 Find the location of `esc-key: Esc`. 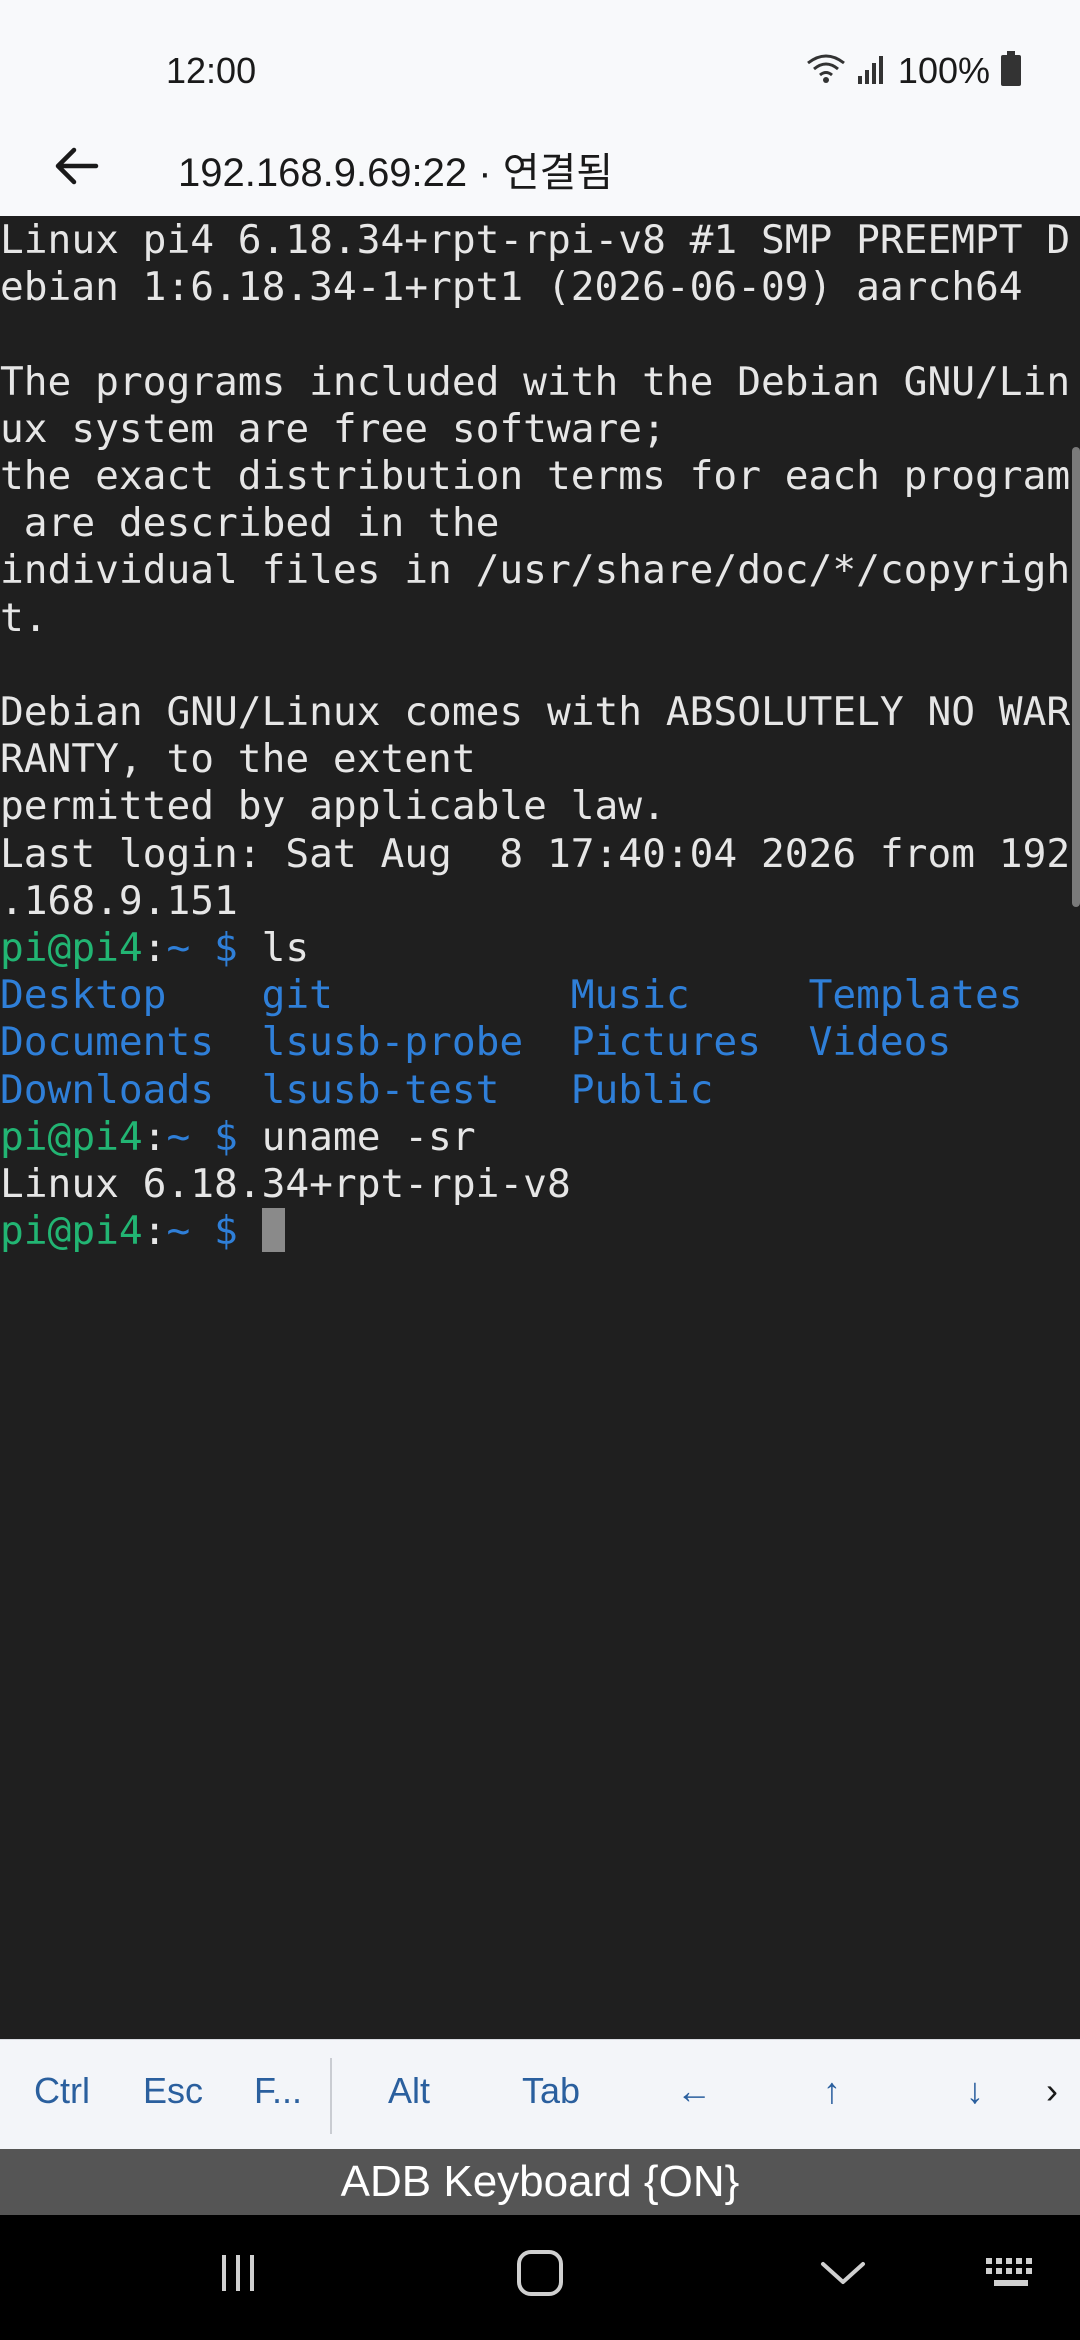

esc-key: Esc is located at coordinates (173, 2091).